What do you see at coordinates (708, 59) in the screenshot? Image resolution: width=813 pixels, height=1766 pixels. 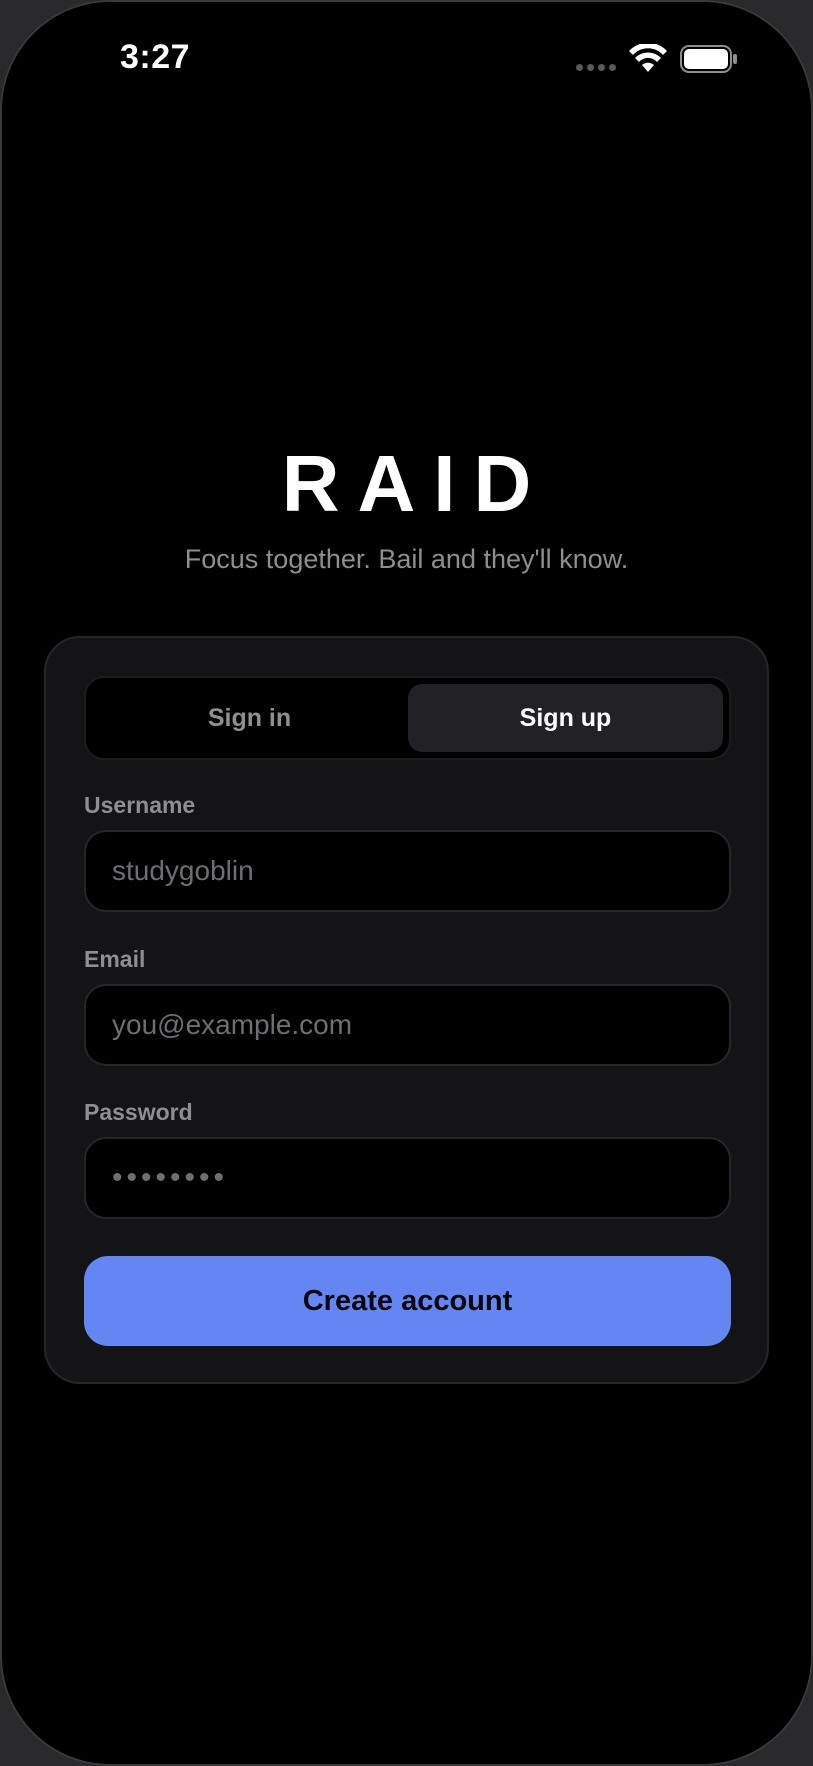 I see `battery-icon` at bounding box center [708, 59].